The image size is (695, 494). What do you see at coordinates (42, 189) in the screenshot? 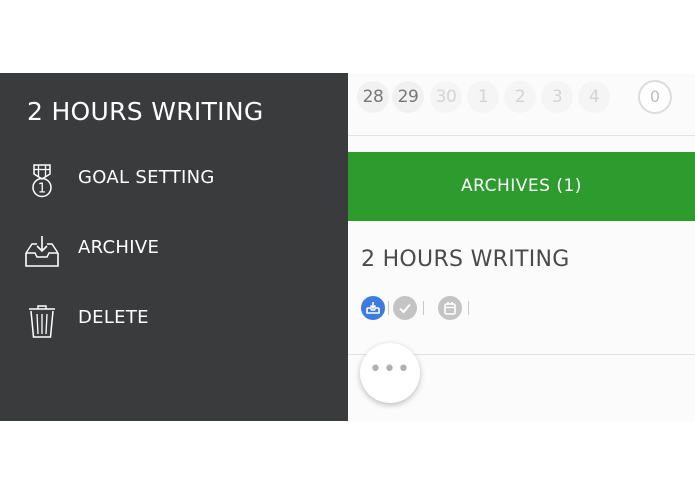
I see `svg-text: 1` at bounding box center [42, 189].